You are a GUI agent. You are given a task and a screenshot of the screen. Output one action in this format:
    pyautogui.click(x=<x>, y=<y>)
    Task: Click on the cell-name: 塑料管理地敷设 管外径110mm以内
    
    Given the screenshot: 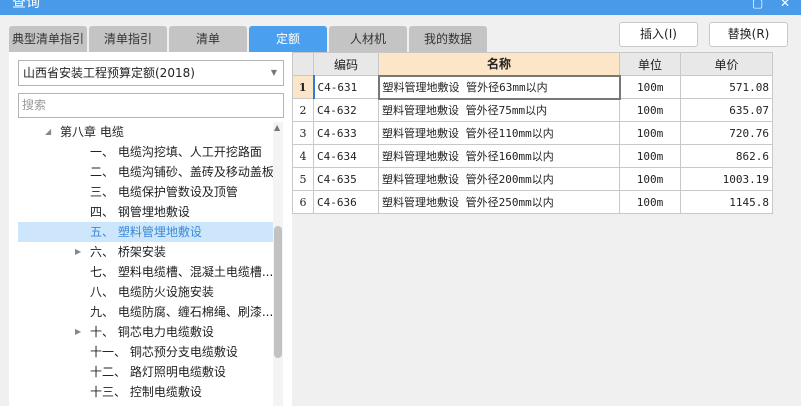 What is the action you would take?
    pyautogui.click(x=499, y=133)
    